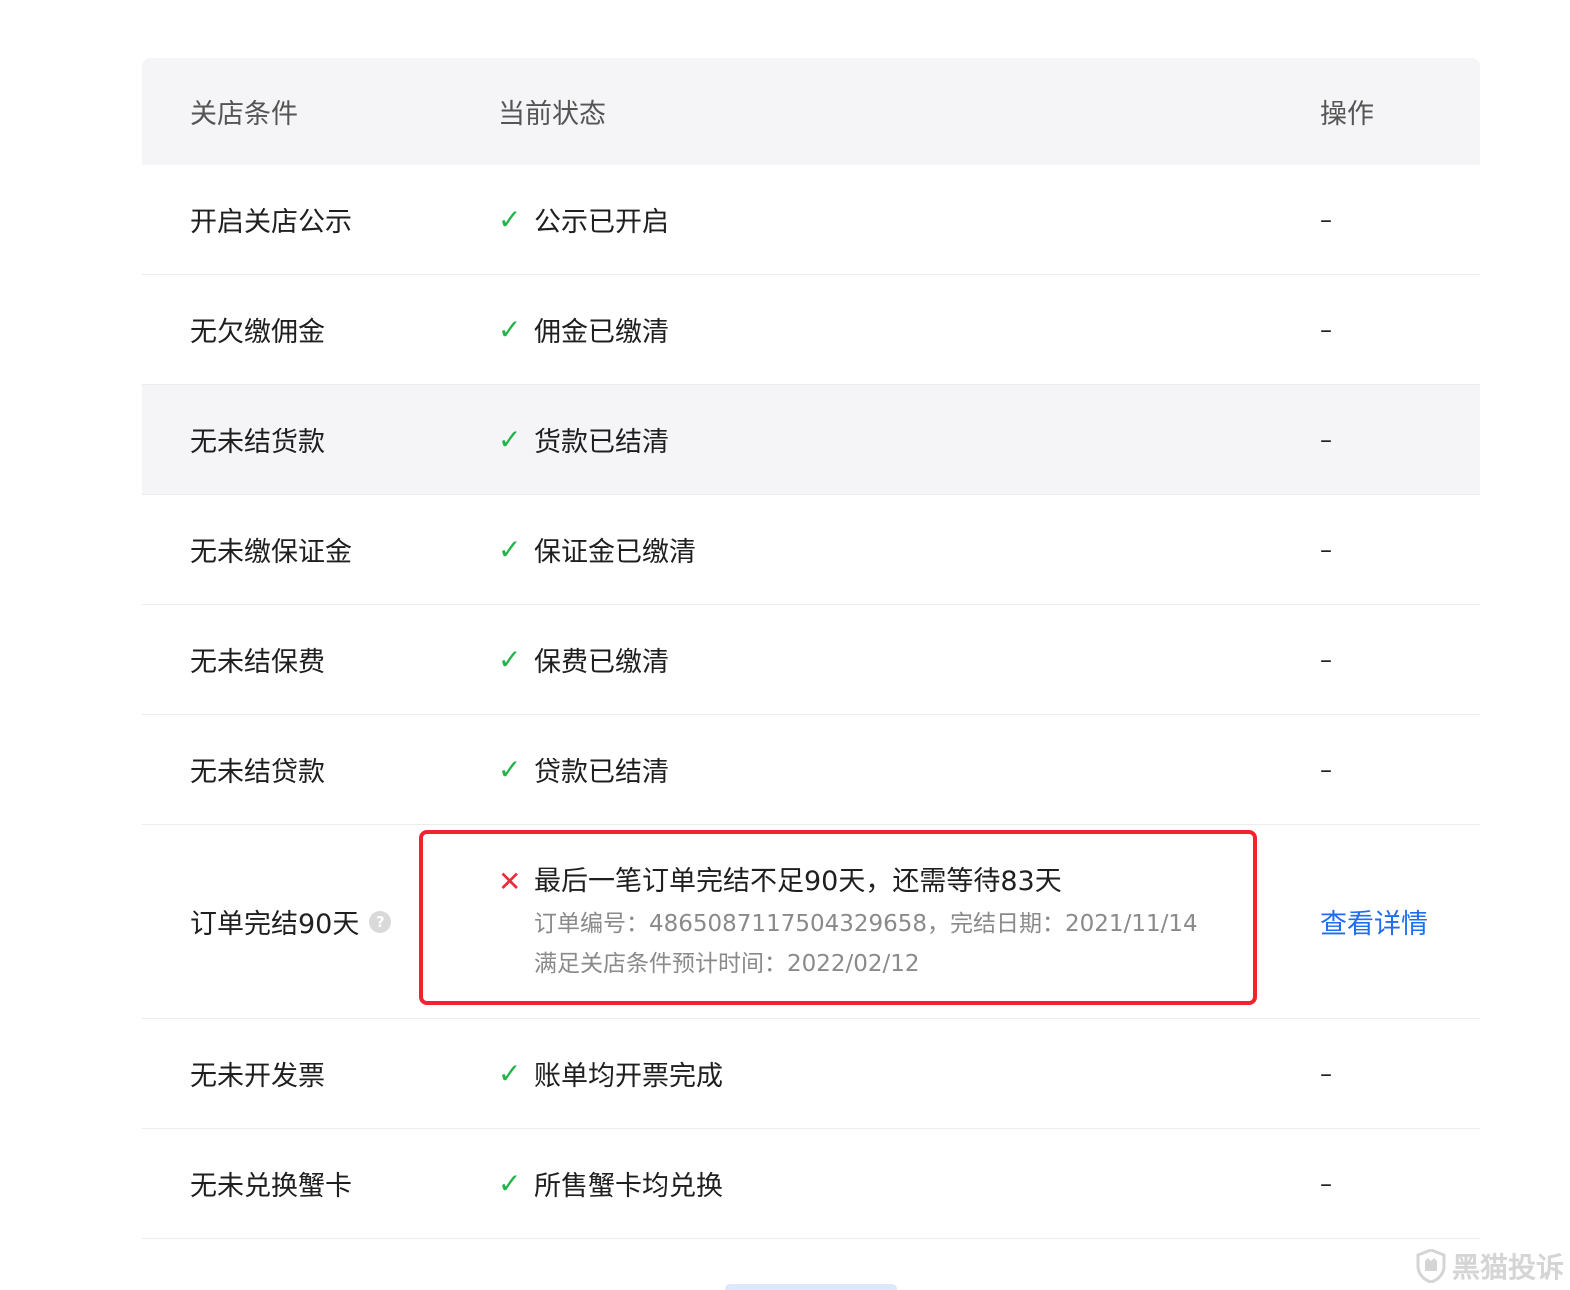 The height and width of the screenshot is (1290, 1570). I want to click on table-row: 无未结保费 ✓ 保费已缴清 –, so click(811, 660).